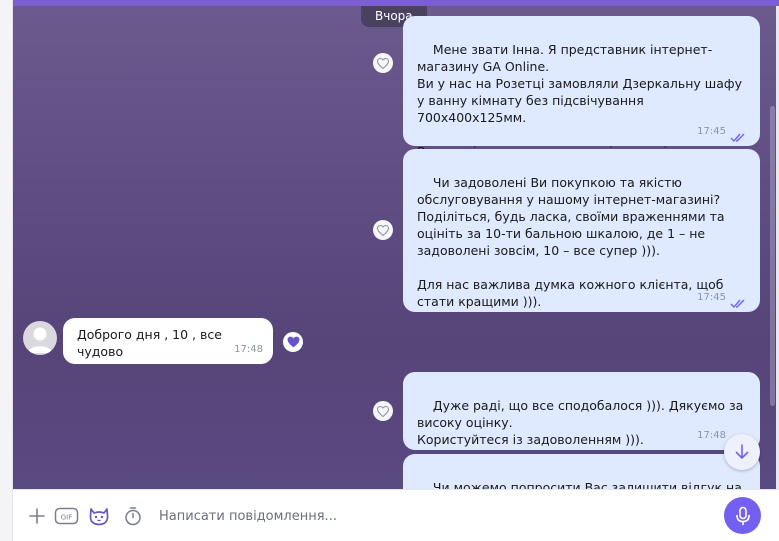 Image resolution: width=779 pixels, height=541 pixels. I want to click on gif-icon: GIF, so click(67, 516).